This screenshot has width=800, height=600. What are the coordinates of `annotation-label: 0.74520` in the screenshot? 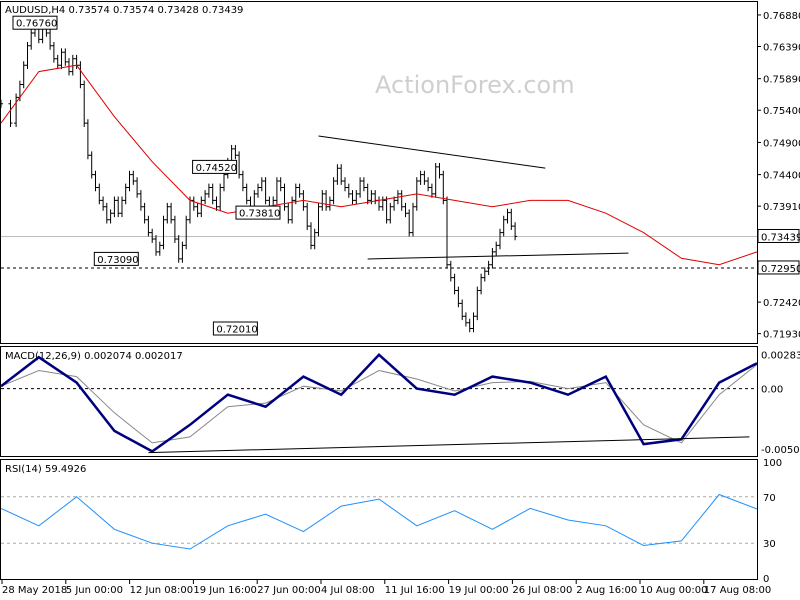 It's located at (216, 168).